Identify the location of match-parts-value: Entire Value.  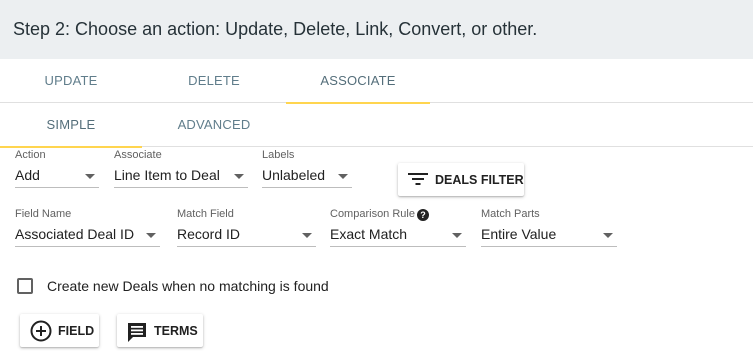
(519, 234).